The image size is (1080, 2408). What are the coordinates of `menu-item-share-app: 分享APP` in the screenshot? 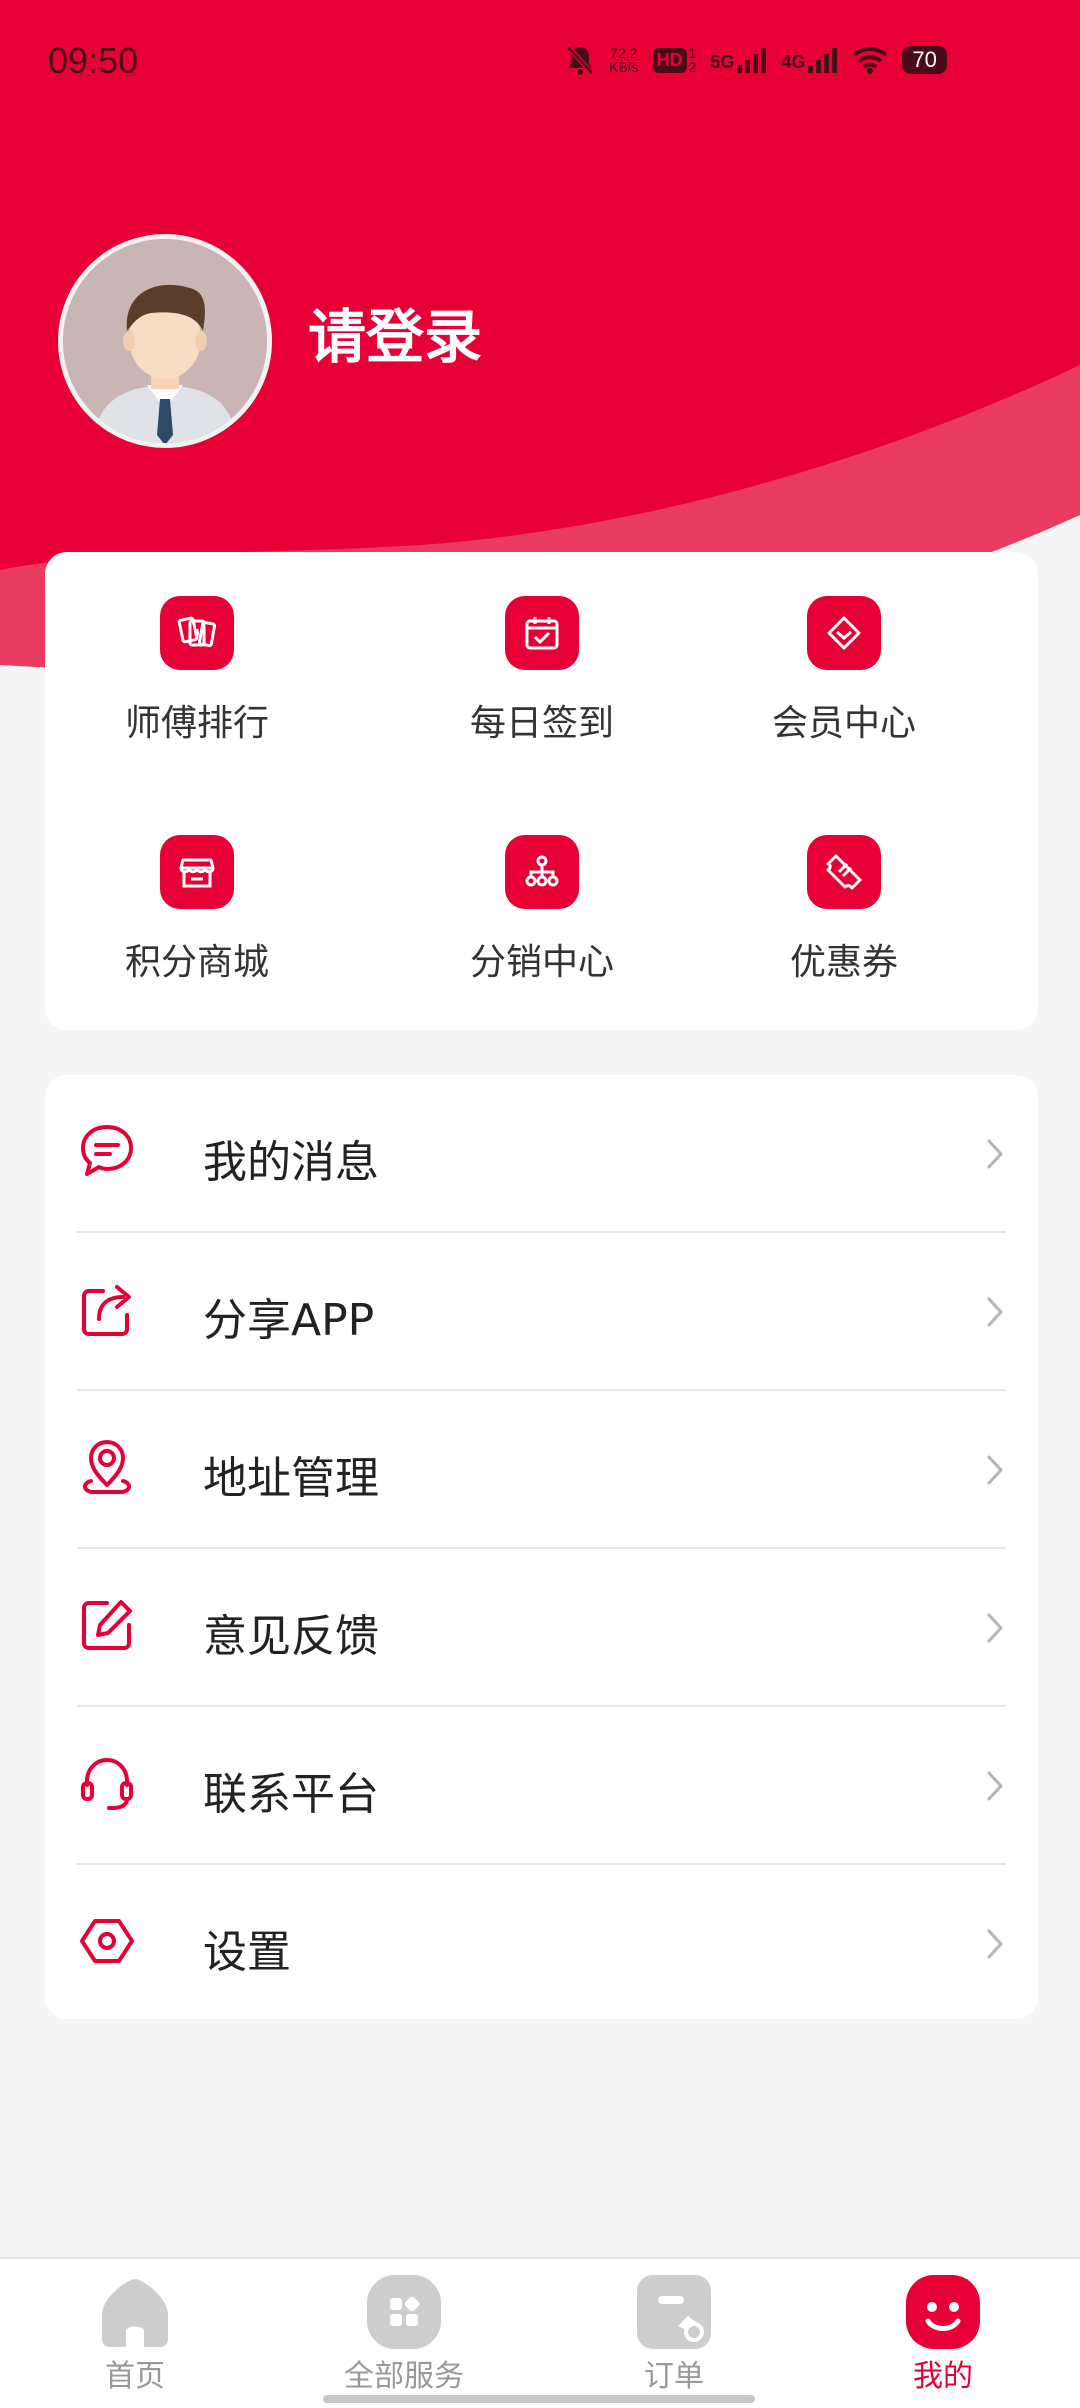 It's located at (541, 1312).